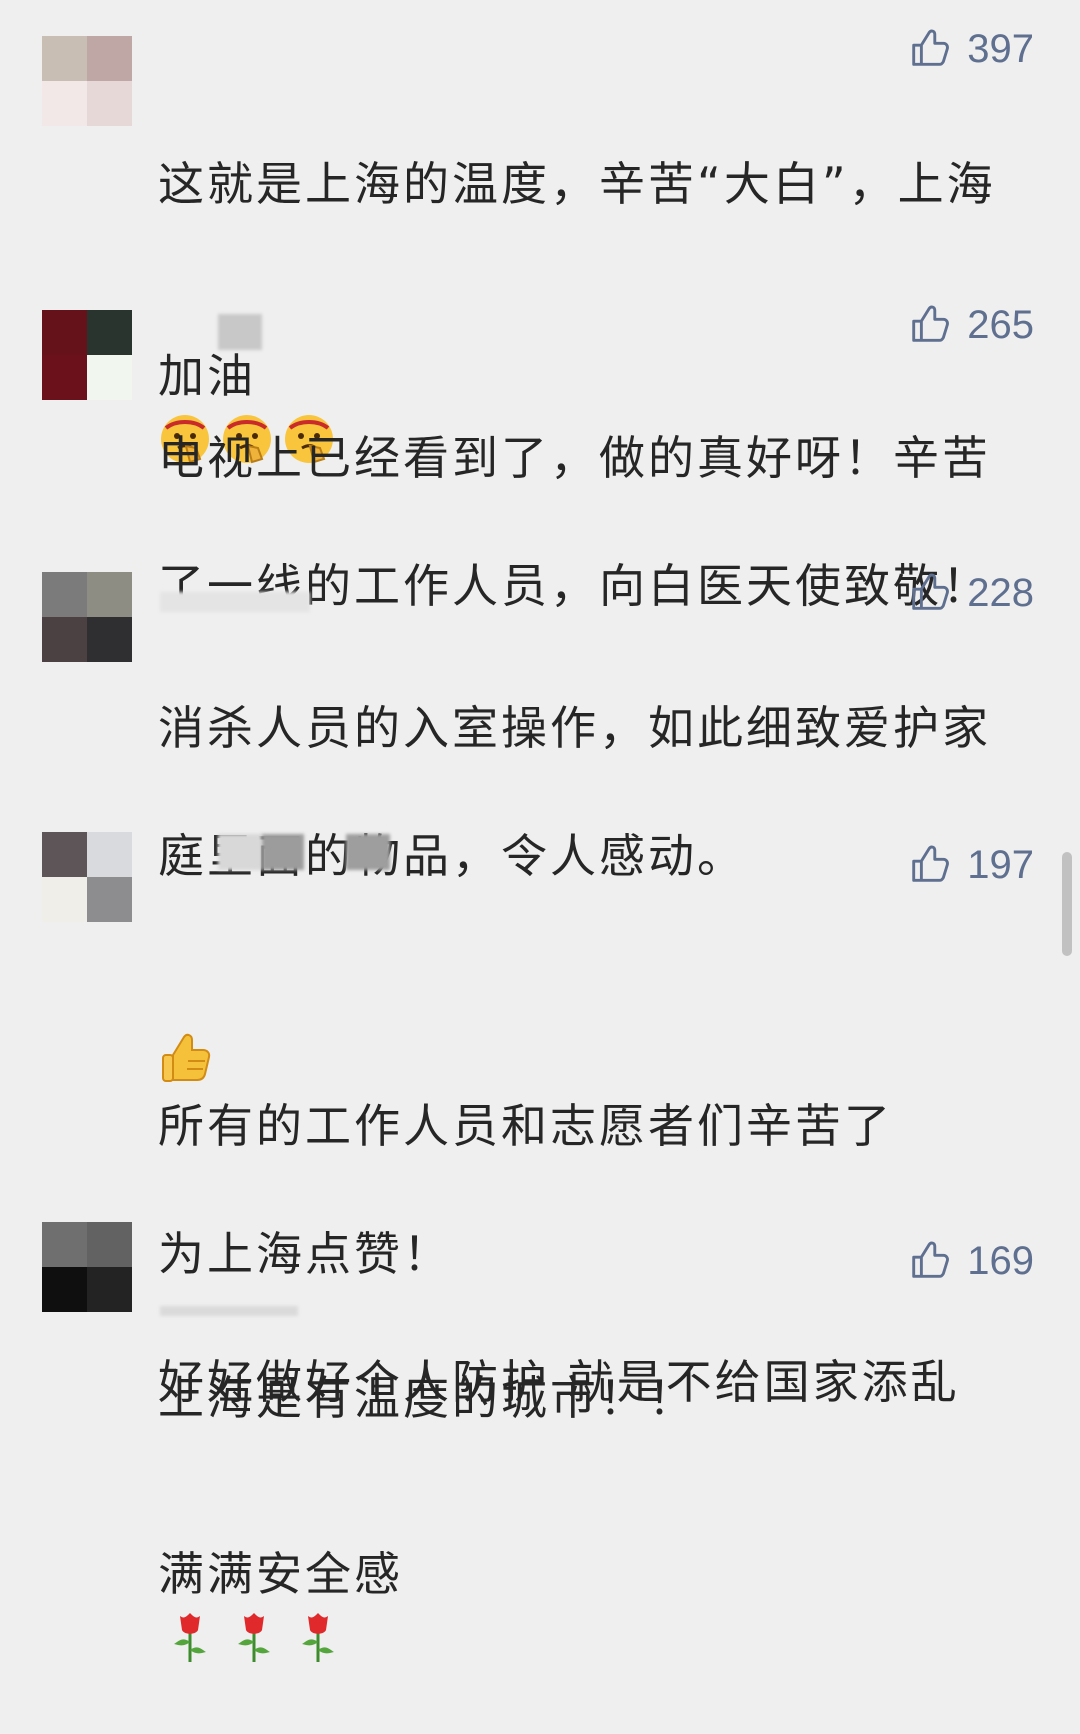  Describe the element at coordinates (427, 1398) in the screenshot. I see `comment-line: 上海是有温度的城市！！` at that location.